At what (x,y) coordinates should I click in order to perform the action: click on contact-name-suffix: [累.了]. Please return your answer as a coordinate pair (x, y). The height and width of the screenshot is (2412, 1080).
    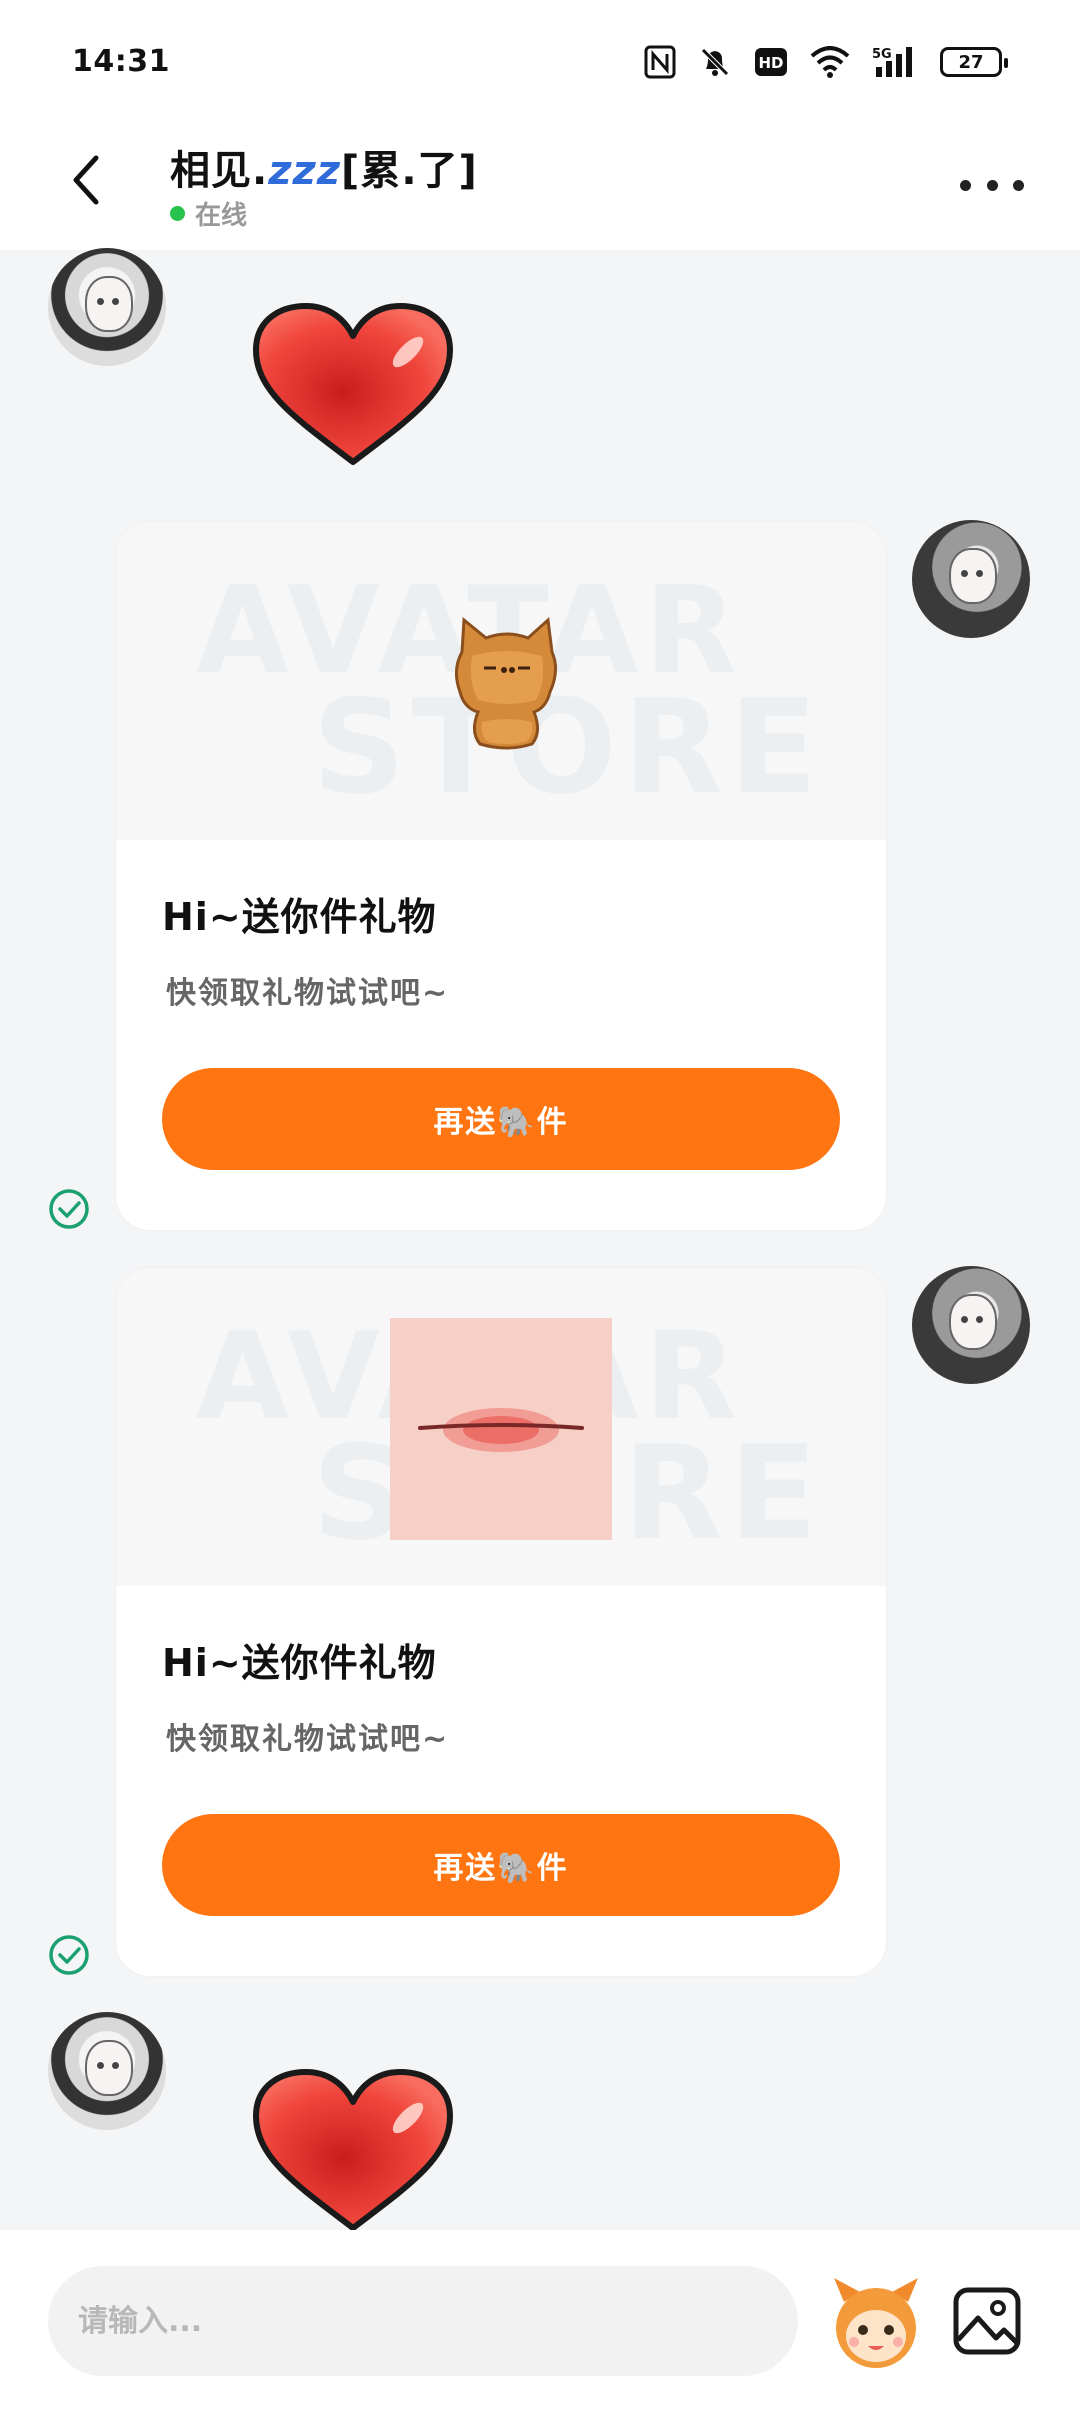
    Looking at the image, I should click on (409, 171).